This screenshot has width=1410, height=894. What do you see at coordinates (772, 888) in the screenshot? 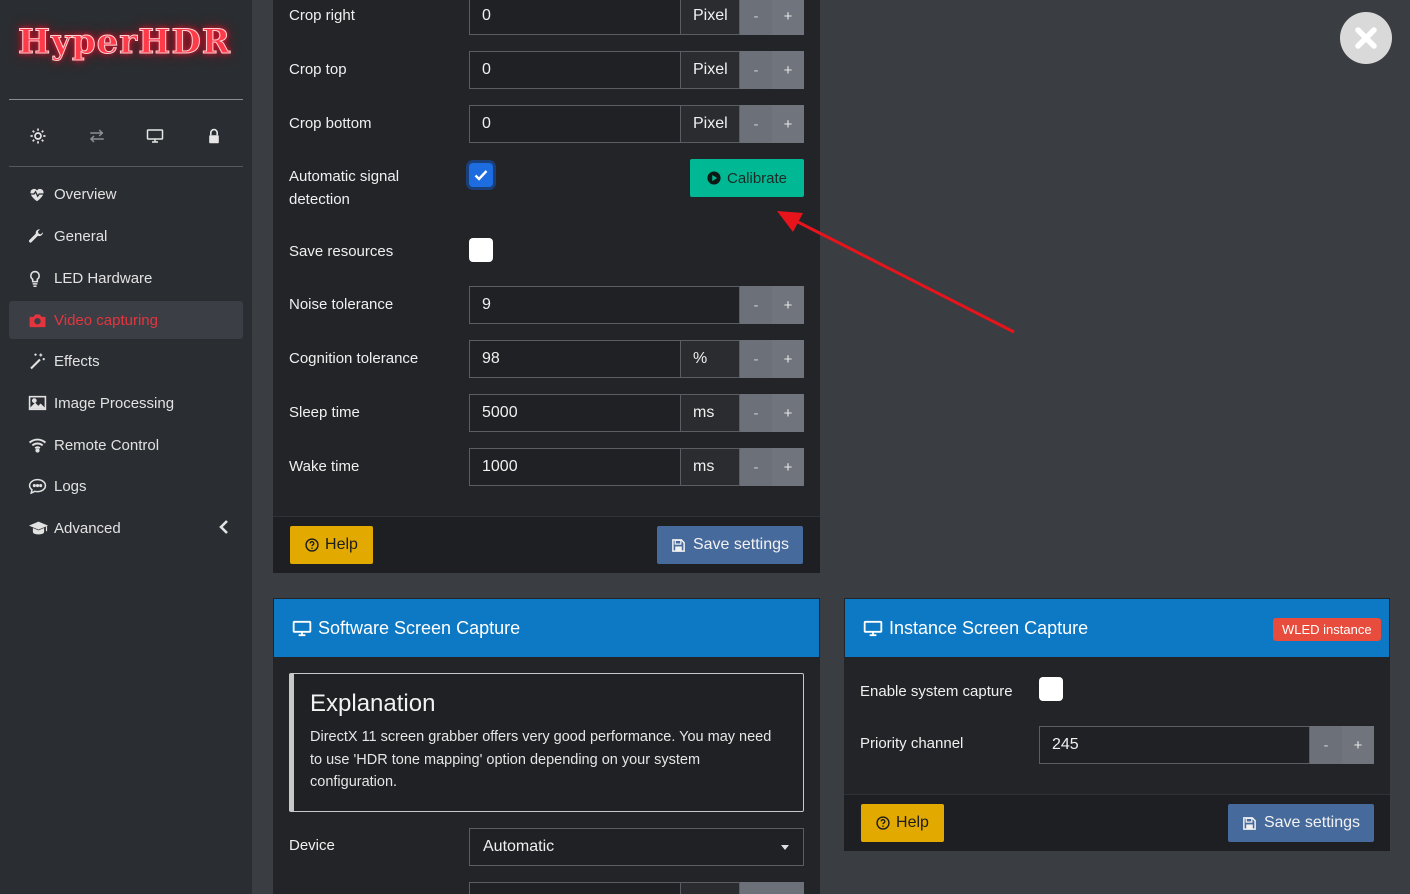
I see `next-row-stepper` at bounding box center [772, 888].